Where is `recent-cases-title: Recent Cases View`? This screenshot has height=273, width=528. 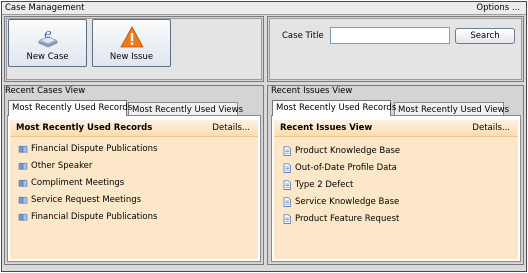
recent-cases-title: Recent Cases View is located at coordinates (45, 91).